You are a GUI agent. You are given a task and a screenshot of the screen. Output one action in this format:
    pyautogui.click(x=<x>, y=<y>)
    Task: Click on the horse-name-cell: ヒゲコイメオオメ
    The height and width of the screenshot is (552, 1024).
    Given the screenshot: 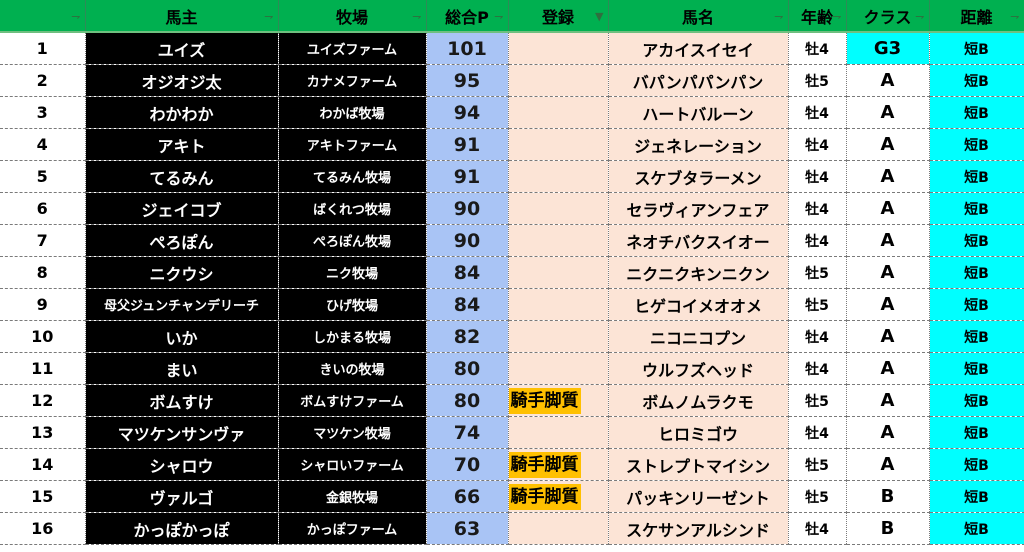 What is the action you would take?
    pyautogui.click(x=698, y=304)
    